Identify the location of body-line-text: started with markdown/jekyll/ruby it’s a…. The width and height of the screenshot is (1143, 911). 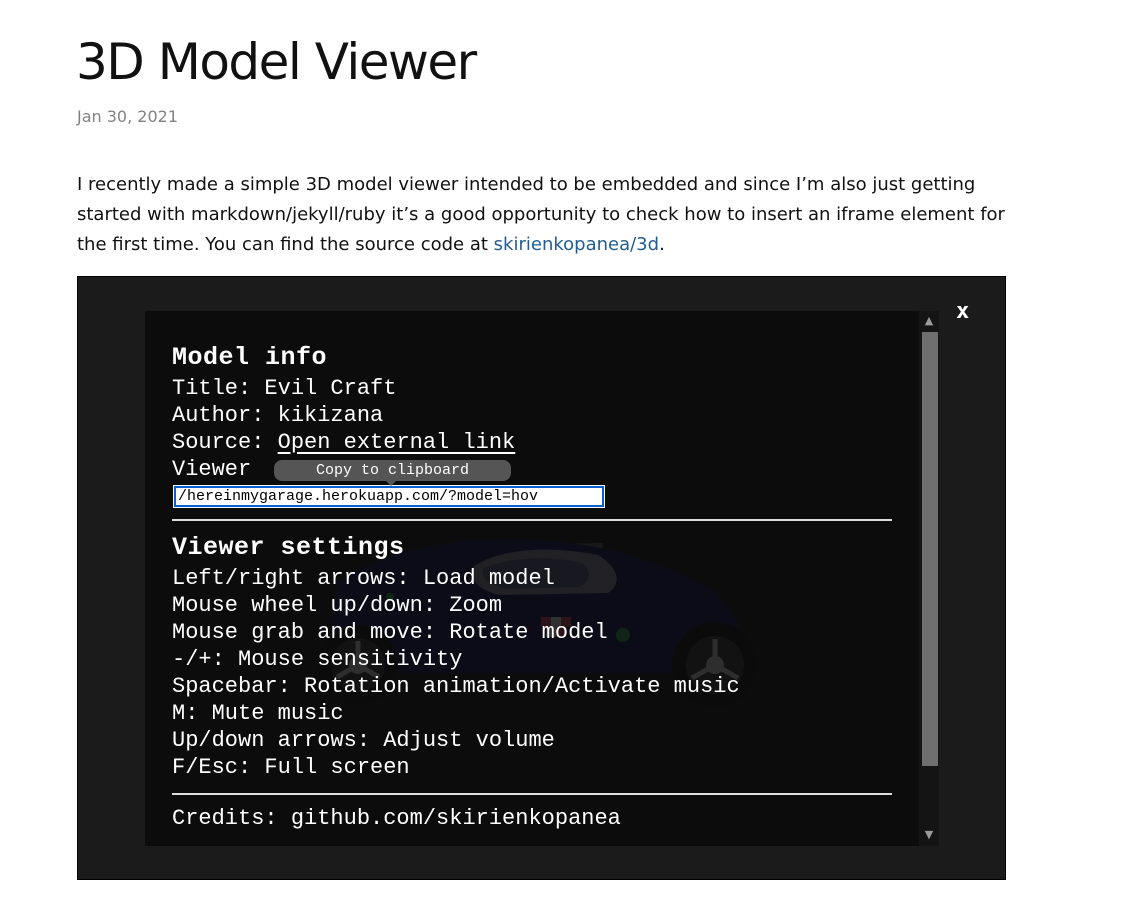
(541, 214).